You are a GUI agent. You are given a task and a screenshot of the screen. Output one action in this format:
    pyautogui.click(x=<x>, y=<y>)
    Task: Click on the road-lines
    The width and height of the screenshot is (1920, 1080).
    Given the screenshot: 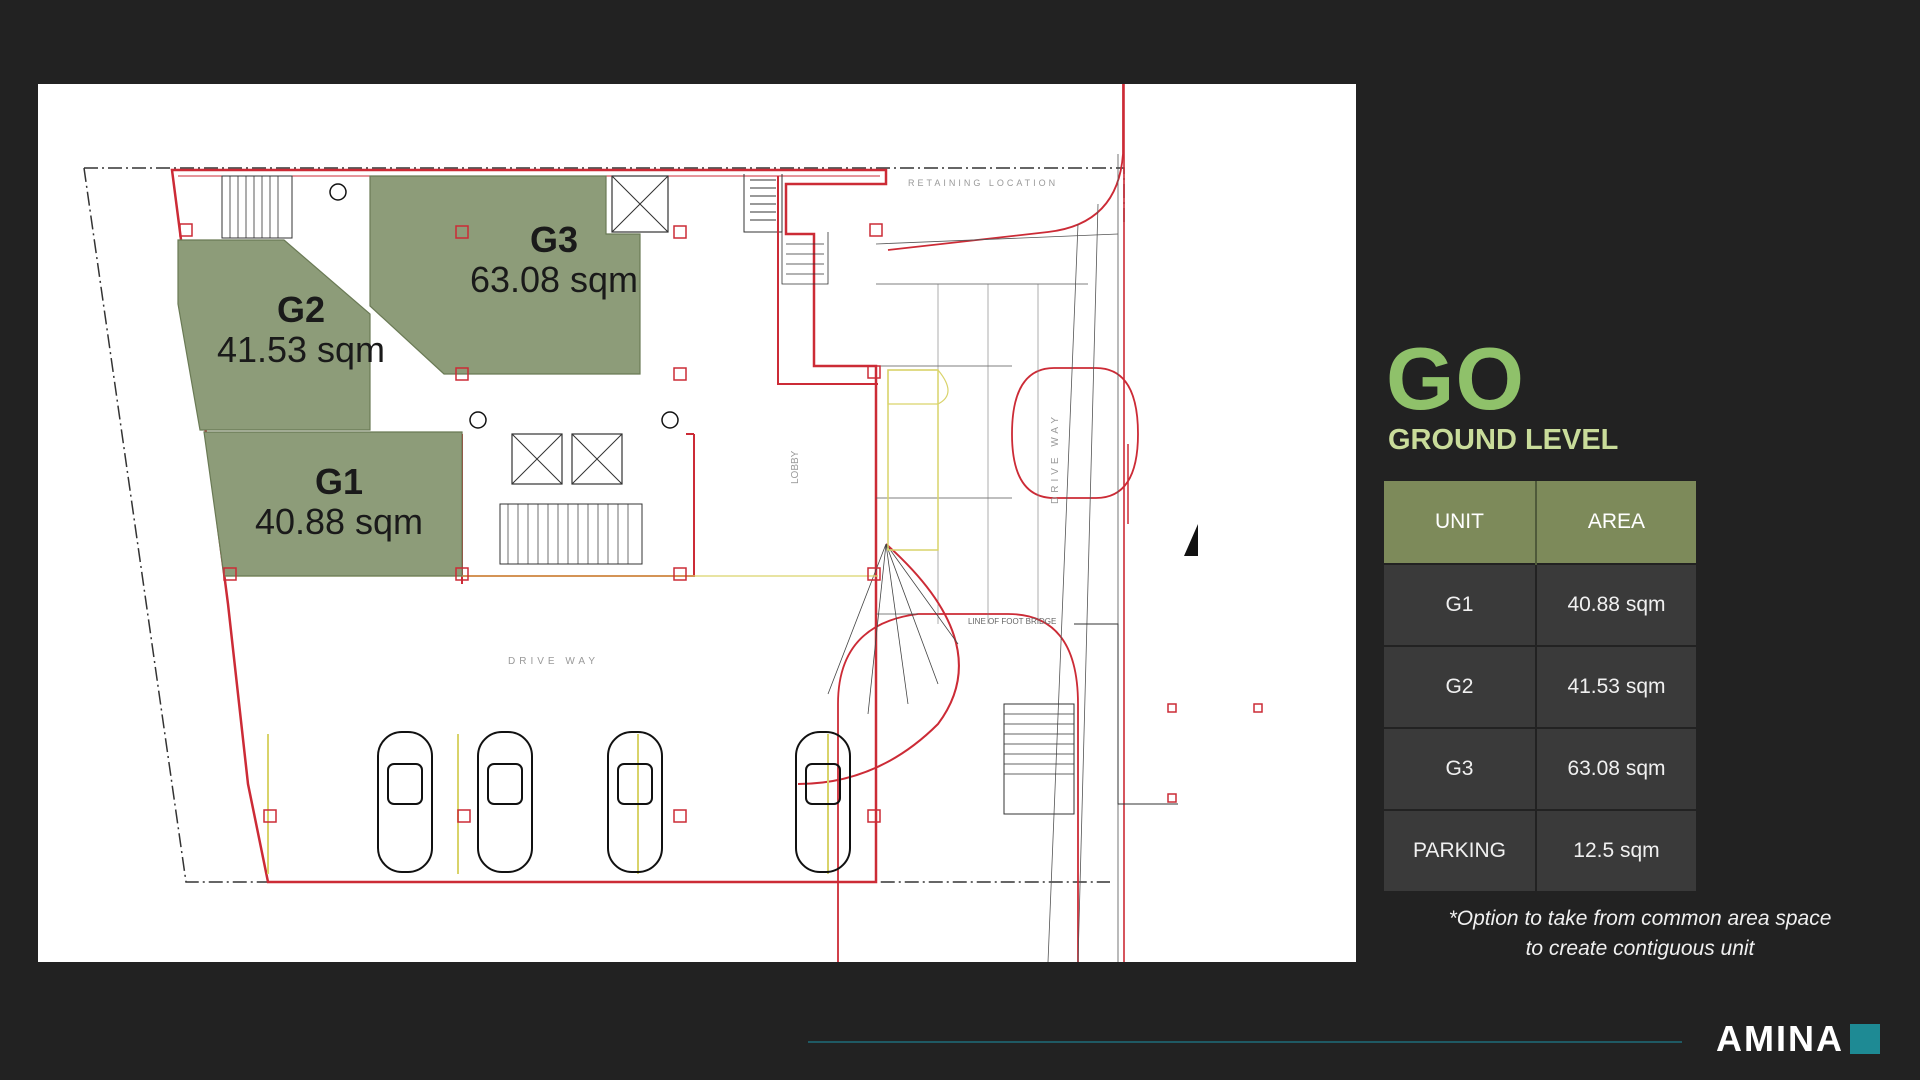 What is the action you would take?
    pyautogui.click(x=1083, y=558)
    